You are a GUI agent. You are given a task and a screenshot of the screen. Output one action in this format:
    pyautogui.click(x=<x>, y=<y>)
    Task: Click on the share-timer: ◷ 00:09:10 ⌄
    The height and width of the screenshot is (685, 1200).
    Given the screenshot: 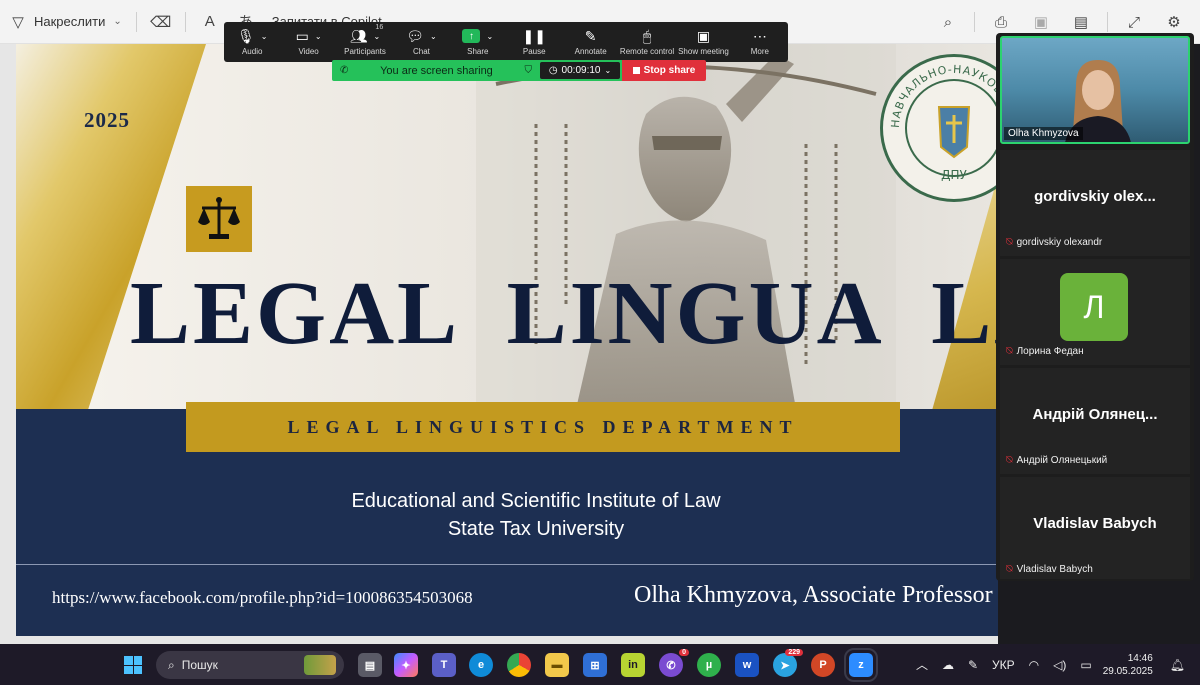 What is the action you would take?
    pyautogui.click(x=580, y=70)
    